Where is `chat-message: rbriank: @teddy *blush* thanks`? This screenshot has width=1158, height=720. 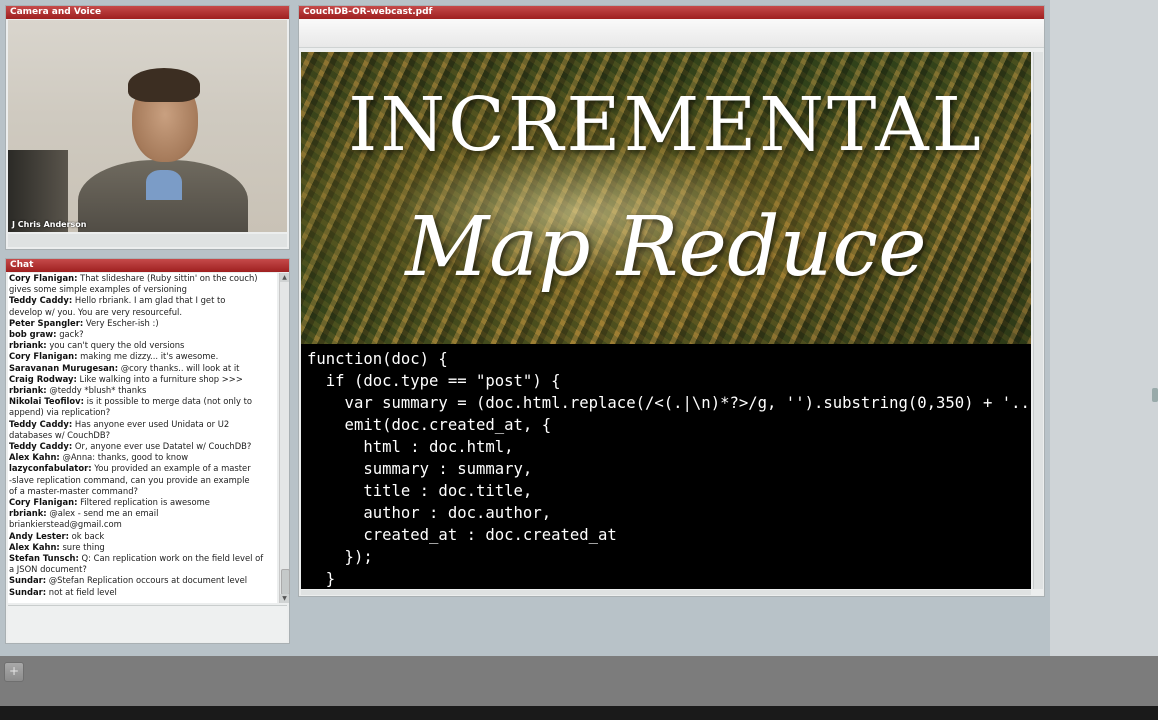 chat-message: rbriank: @teddy *blush* thanks is located at coordinates (78, 390).